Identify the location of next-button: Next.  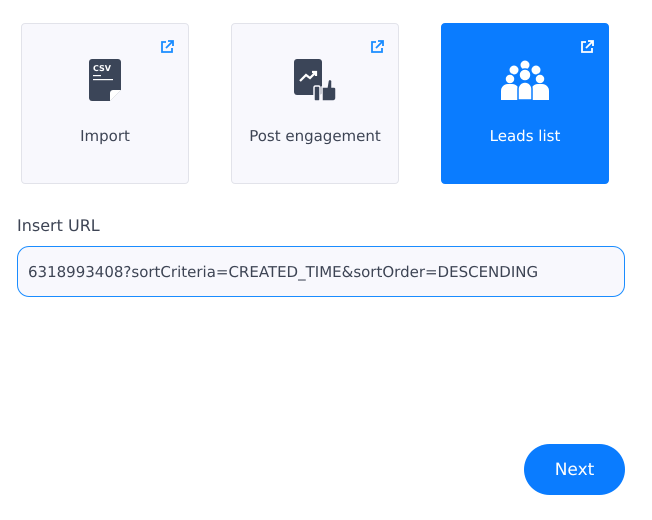
(574, 469).